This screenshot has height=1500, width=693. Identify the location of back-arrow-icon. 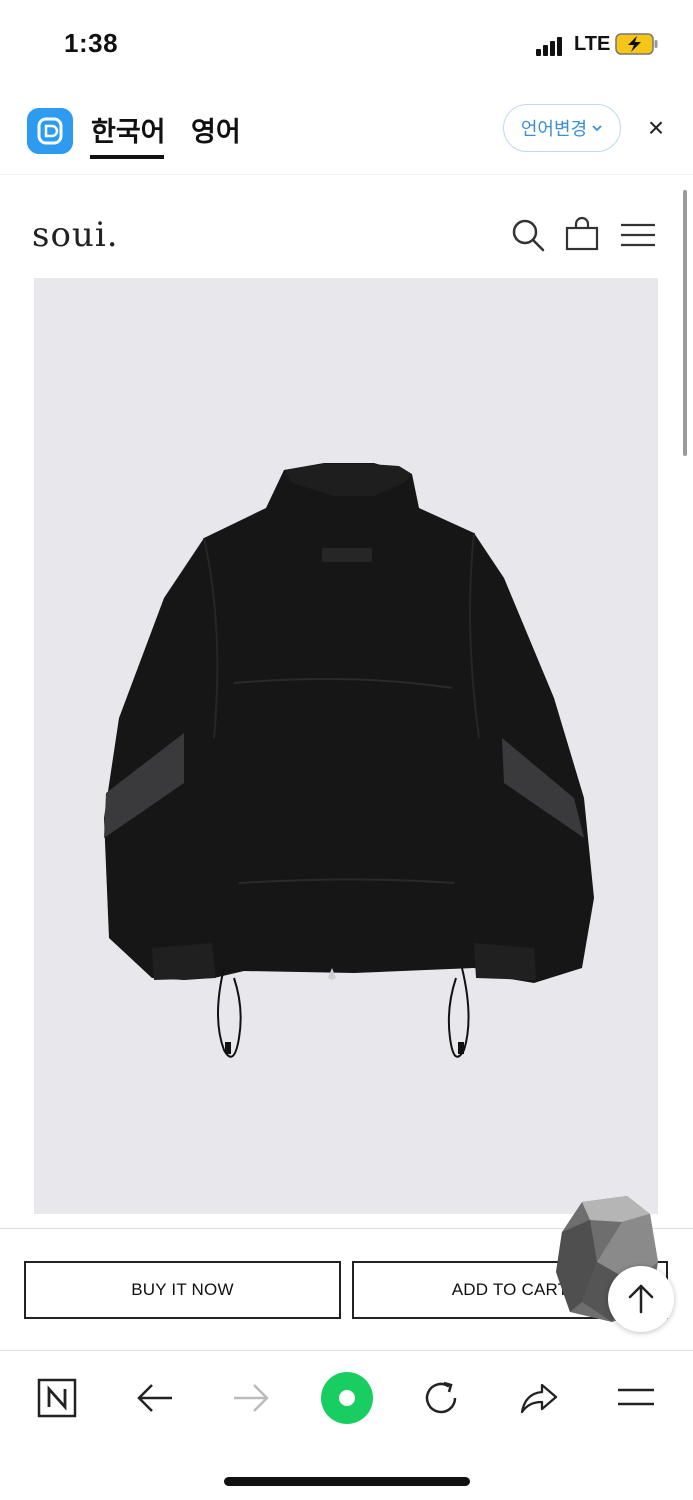
(155, 1398).